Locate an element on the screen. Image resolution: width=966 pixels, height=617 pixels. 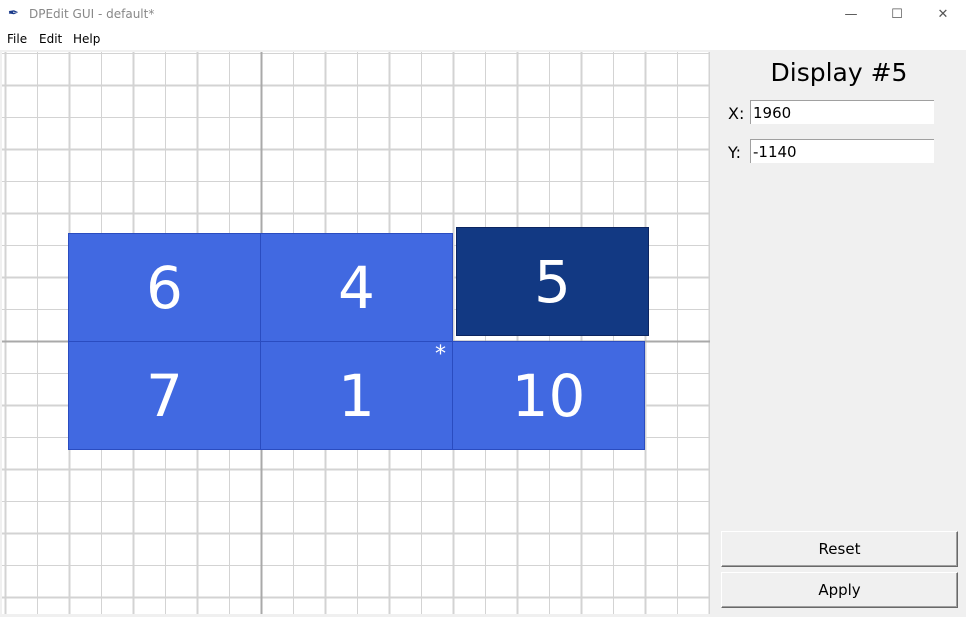
display-5: 5 is located at coordinates (552, 281).